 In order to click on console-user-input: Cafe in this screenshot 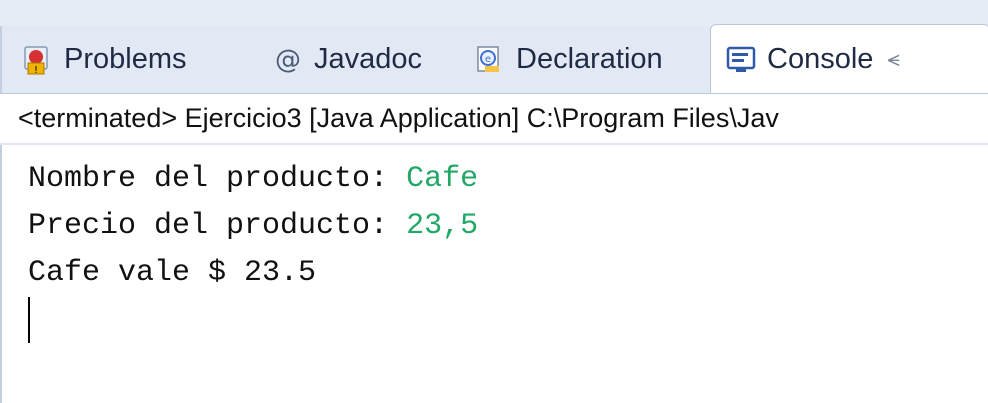, I will do `click(442, 179)`.